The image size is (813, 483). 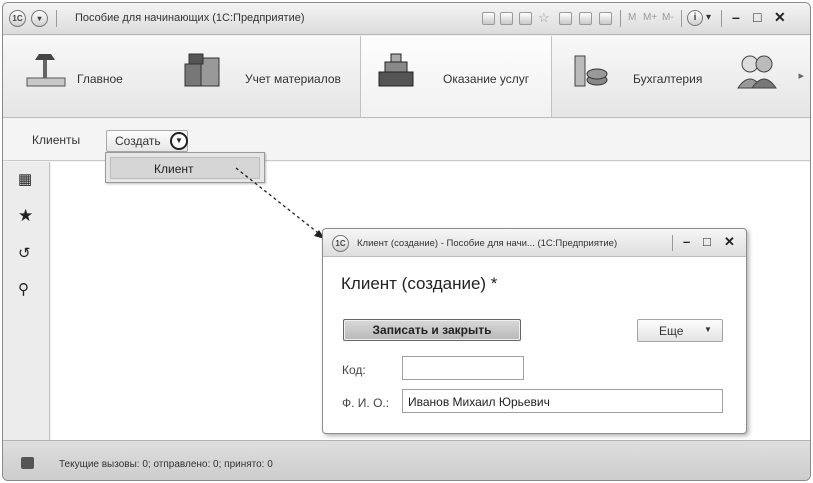 I want to click on more-button: Еще ▼, so click(x=680, y=330).